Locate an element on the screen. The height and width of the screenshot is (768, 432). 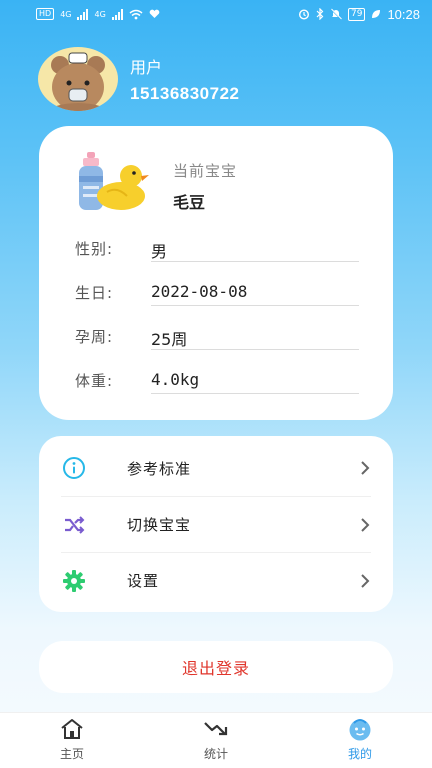
weight-value: 4.0kg is located at coordinates (255, 378).